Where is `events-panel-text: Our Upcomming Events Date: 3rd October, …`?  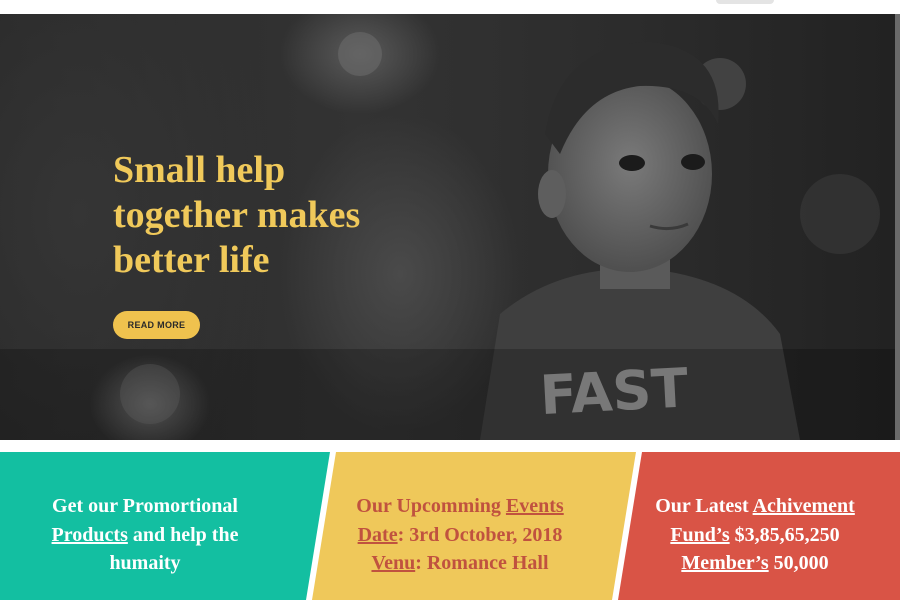 events-panel-text: Our Upcomming Events Date: 3rd October, … is located at coordinates (460, 535).